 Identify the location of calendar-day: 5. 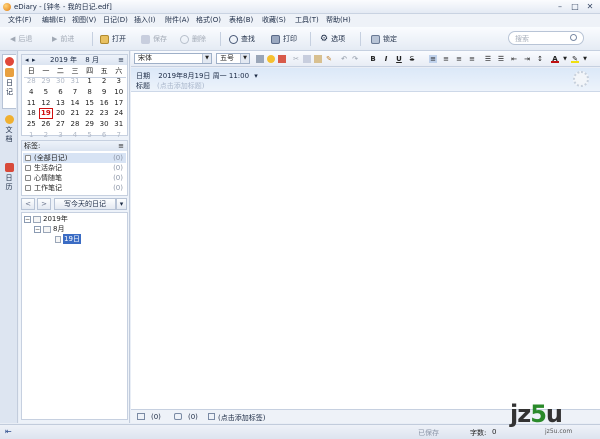
(46, 92).